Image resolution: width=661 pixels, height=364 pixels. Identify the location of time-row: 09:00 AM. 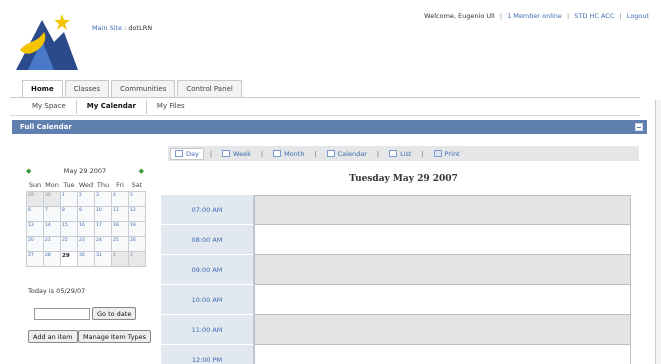
(396, 270).